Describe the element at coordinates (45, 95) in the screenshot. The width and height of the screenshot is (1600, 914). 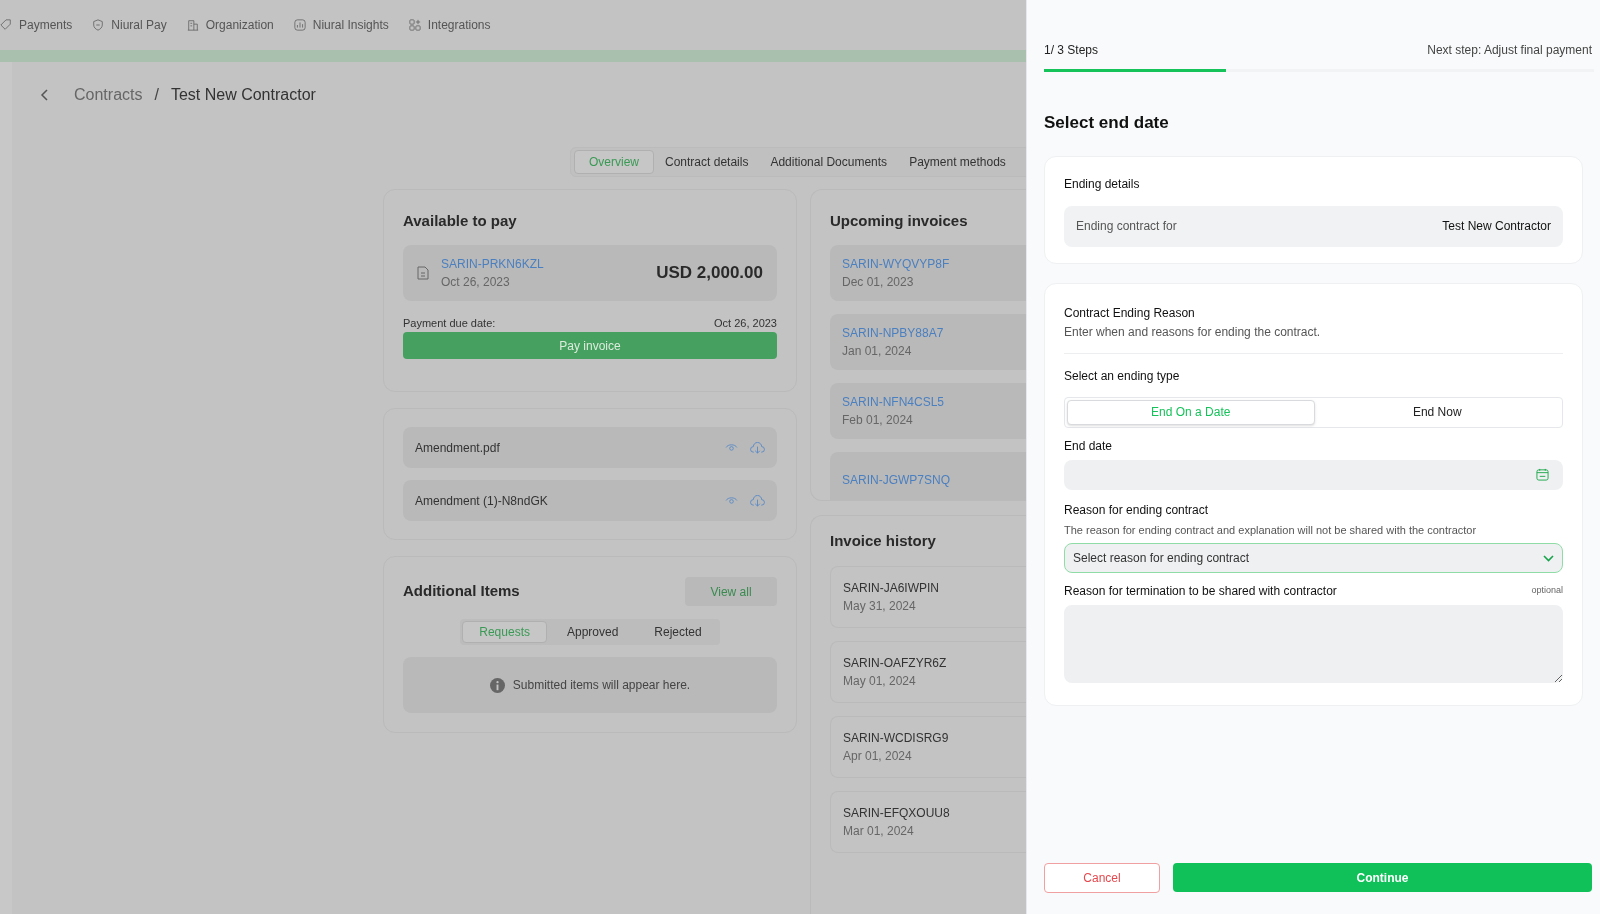
I see `back-icon` at that location.